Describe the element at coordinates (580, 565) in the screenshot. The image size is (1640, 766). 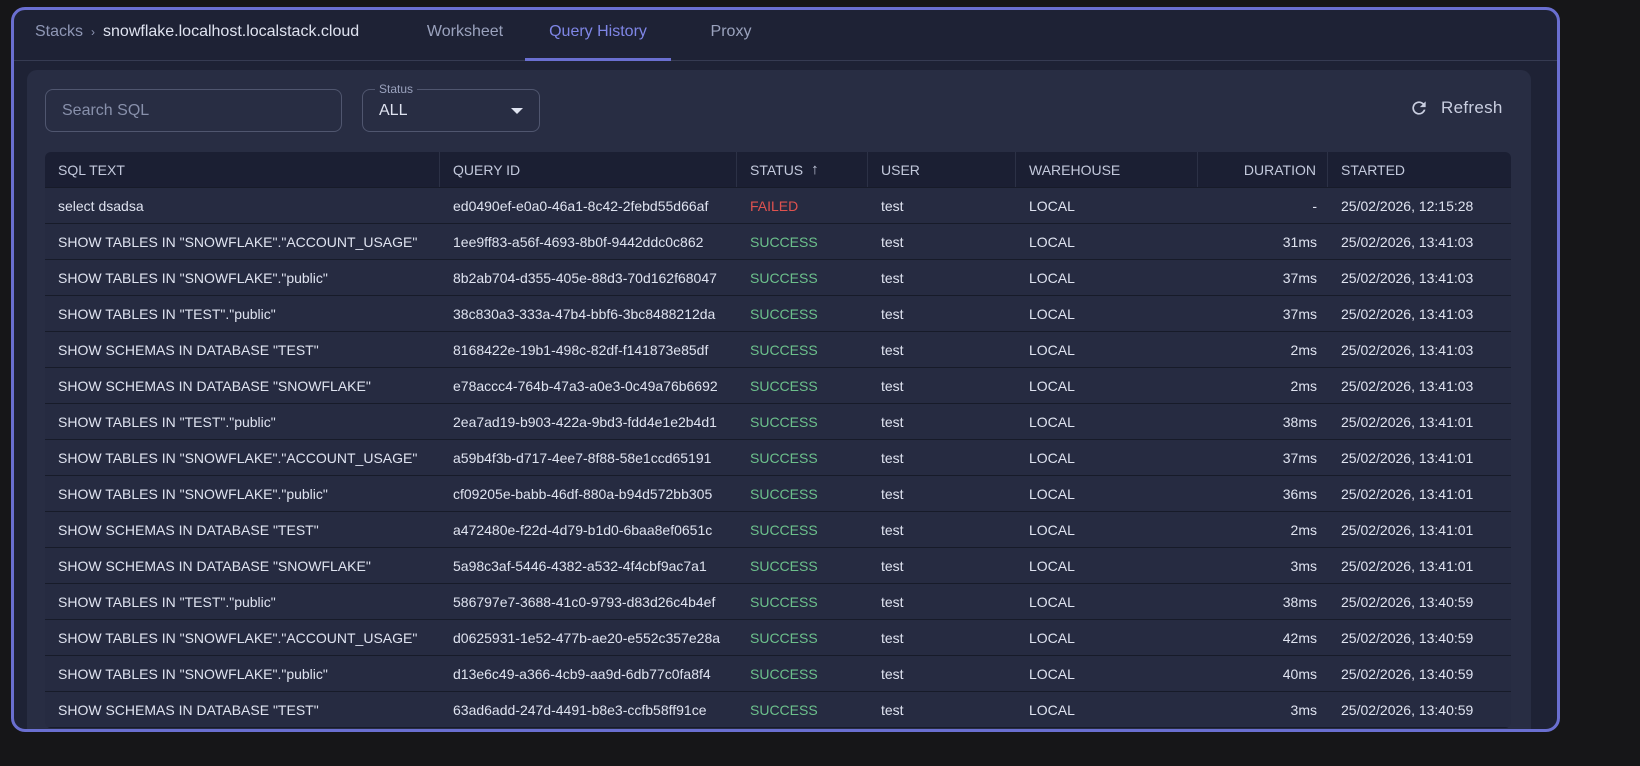
I see `cell-query-id: 5a98c3af-5446-4382-a532-4f4cbf9ac7a1` at that location.